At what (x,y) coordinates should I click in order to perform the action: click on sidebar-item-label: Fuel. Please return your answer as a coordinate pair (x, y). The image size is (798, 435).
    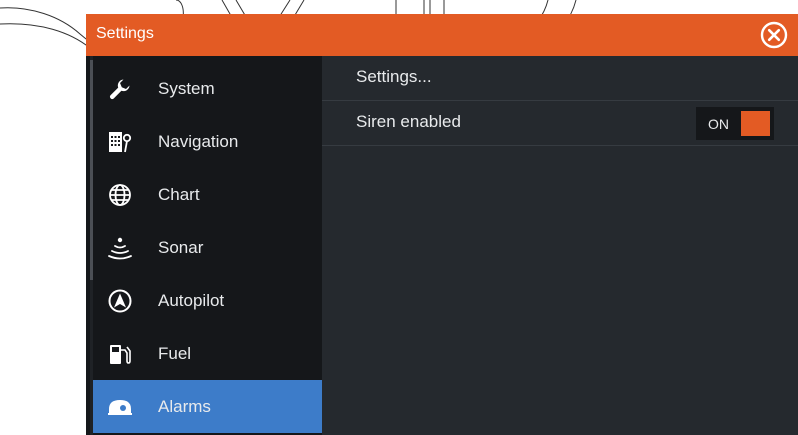
    Looking at the image, I should click on (175, 353).